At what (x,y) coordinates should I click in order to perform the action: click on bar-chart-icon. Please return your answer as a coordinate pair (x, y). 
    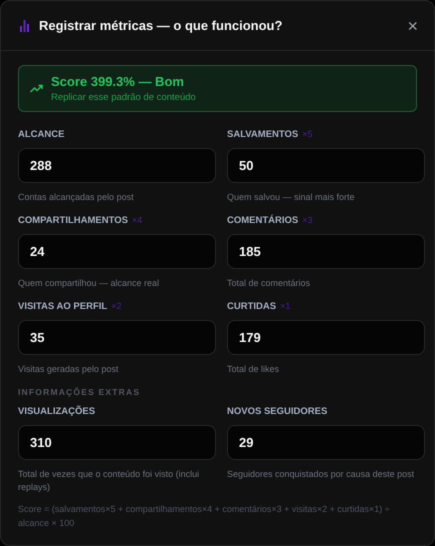
    Looking at the image, I should click on (24, 26).